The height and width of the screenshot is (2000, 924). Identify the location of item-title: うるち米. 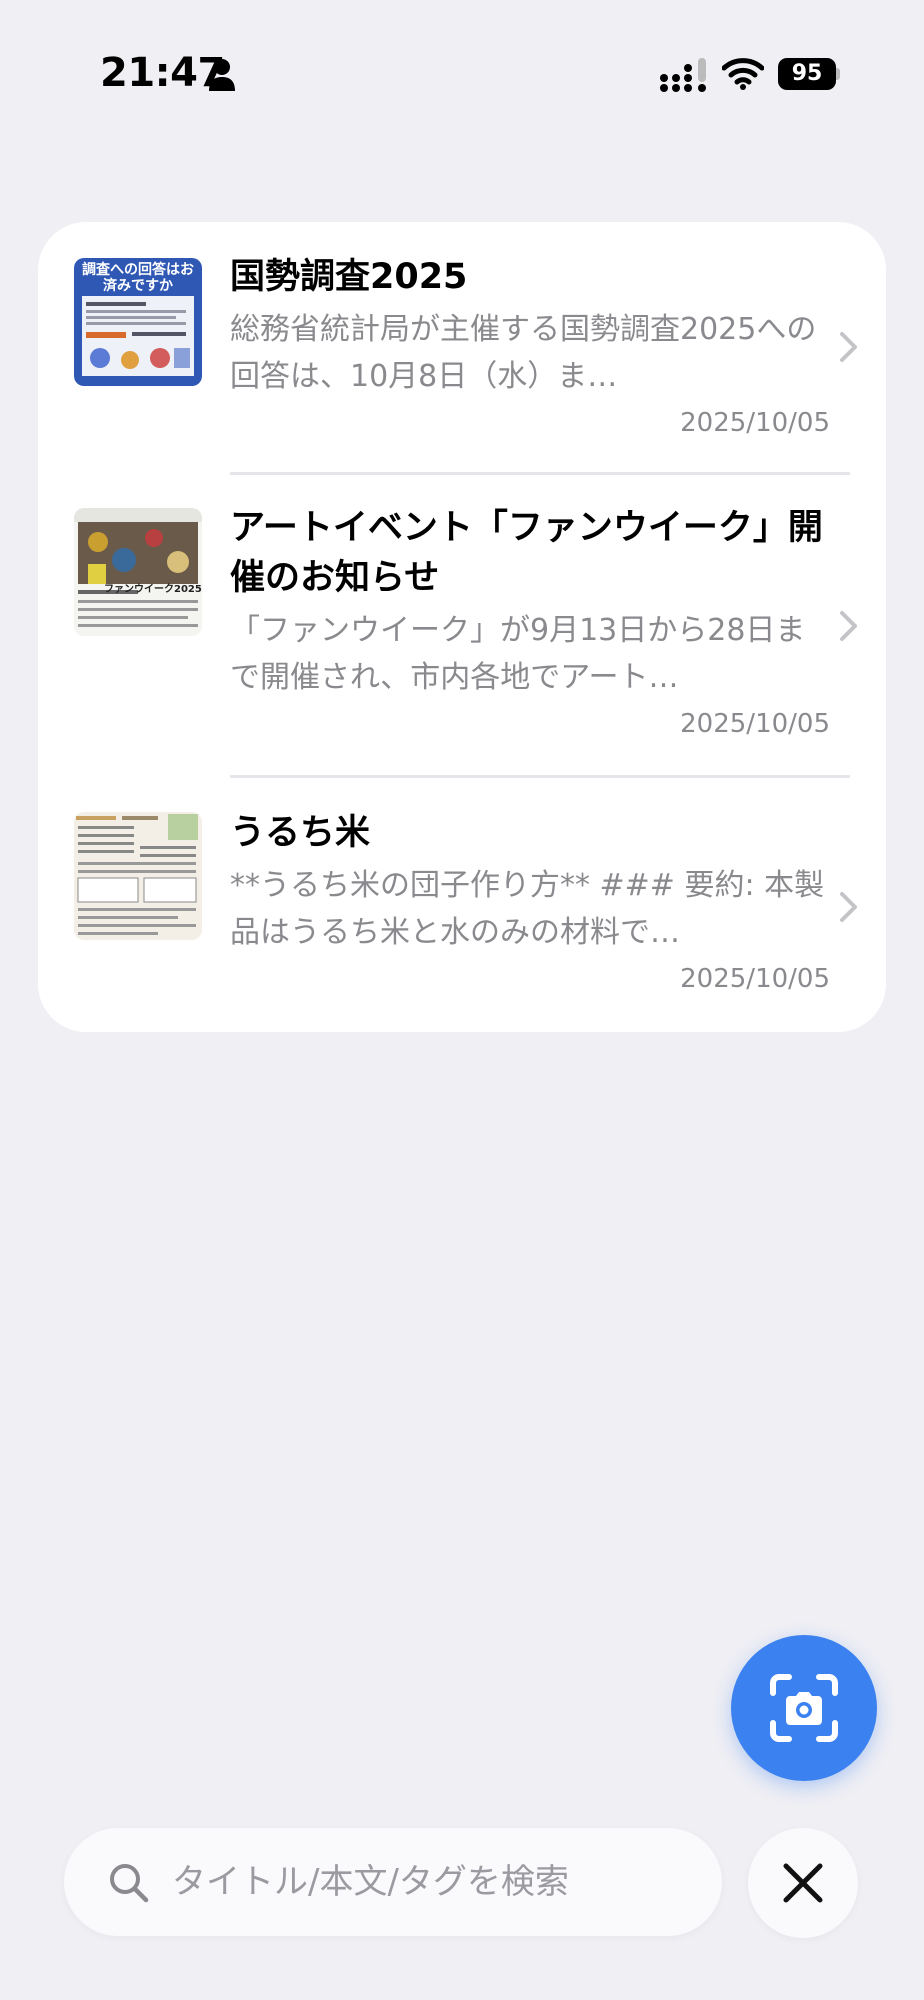
(300, 833).